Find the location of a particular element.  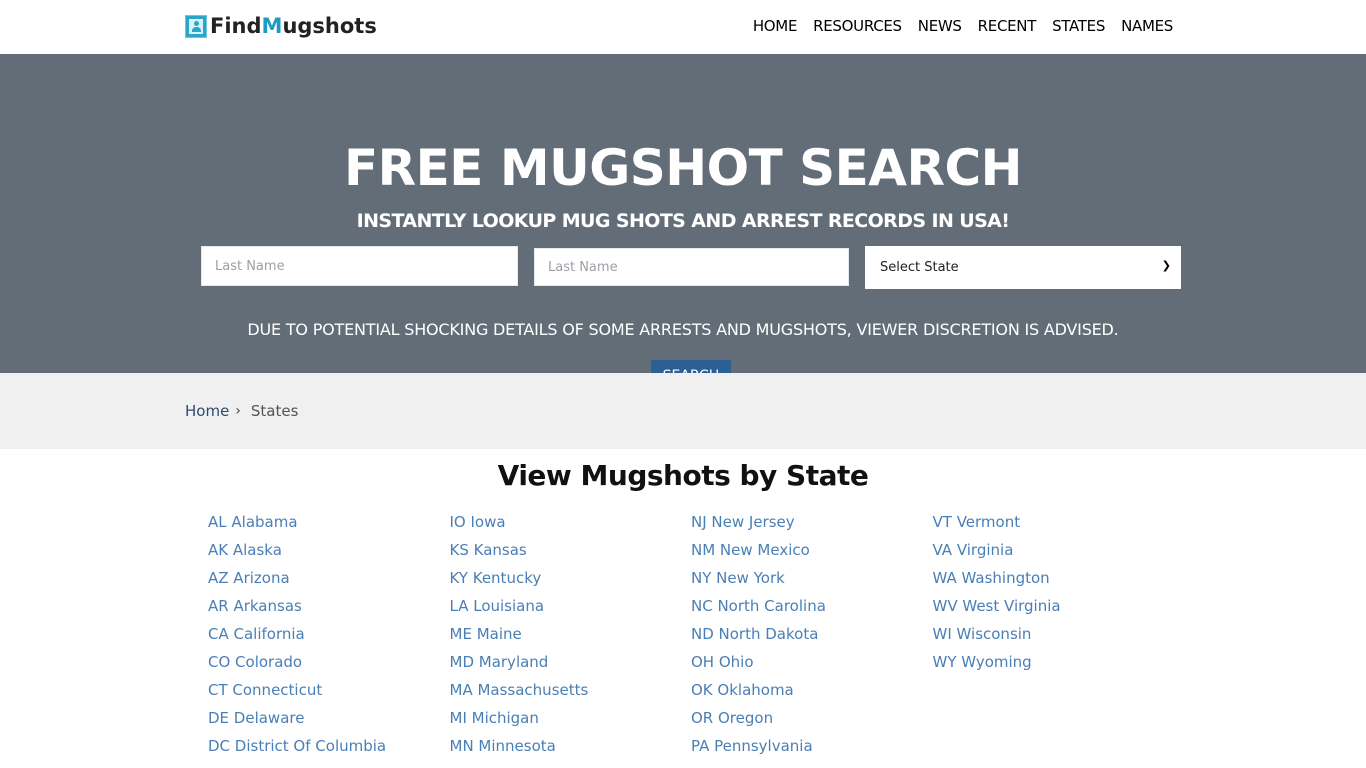

state-link: MI Michigan is located at coordinates (571, 722).